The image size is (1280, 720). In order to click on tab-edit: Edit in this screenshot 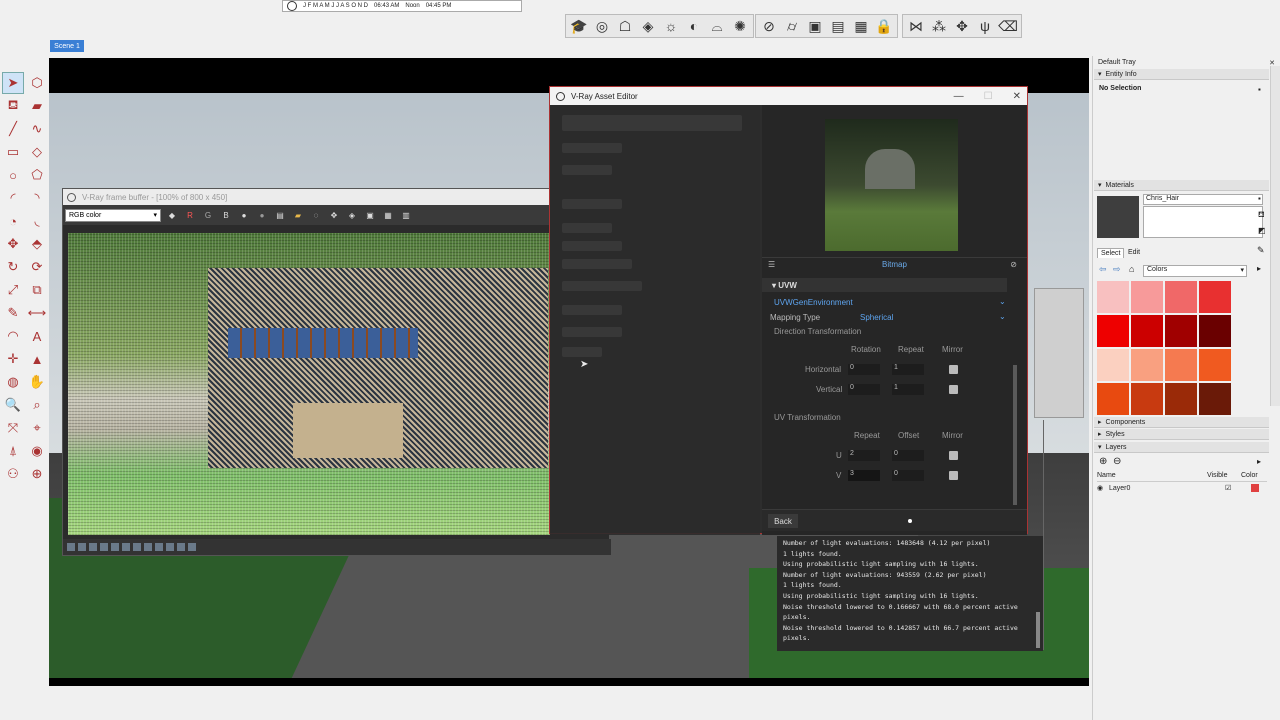, I will do `click(1134, 252)`.